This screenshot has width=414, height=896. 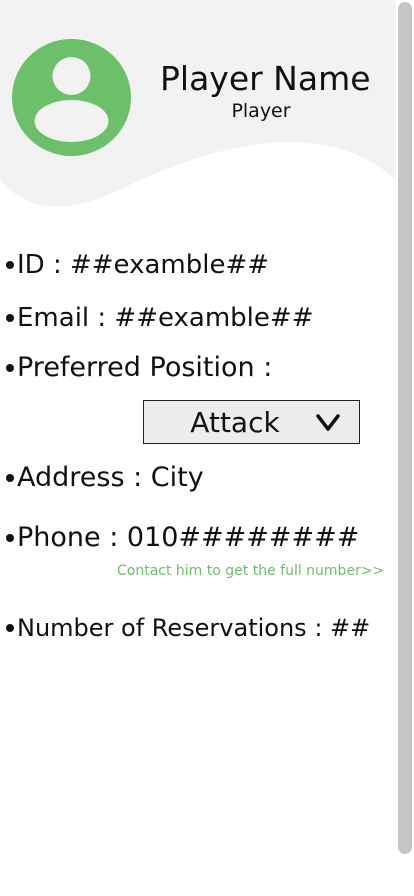 What do you see at coordinates (328, 422) in the screenshot?
I see `chevron-down-icon` at bounding box center [328, 422].